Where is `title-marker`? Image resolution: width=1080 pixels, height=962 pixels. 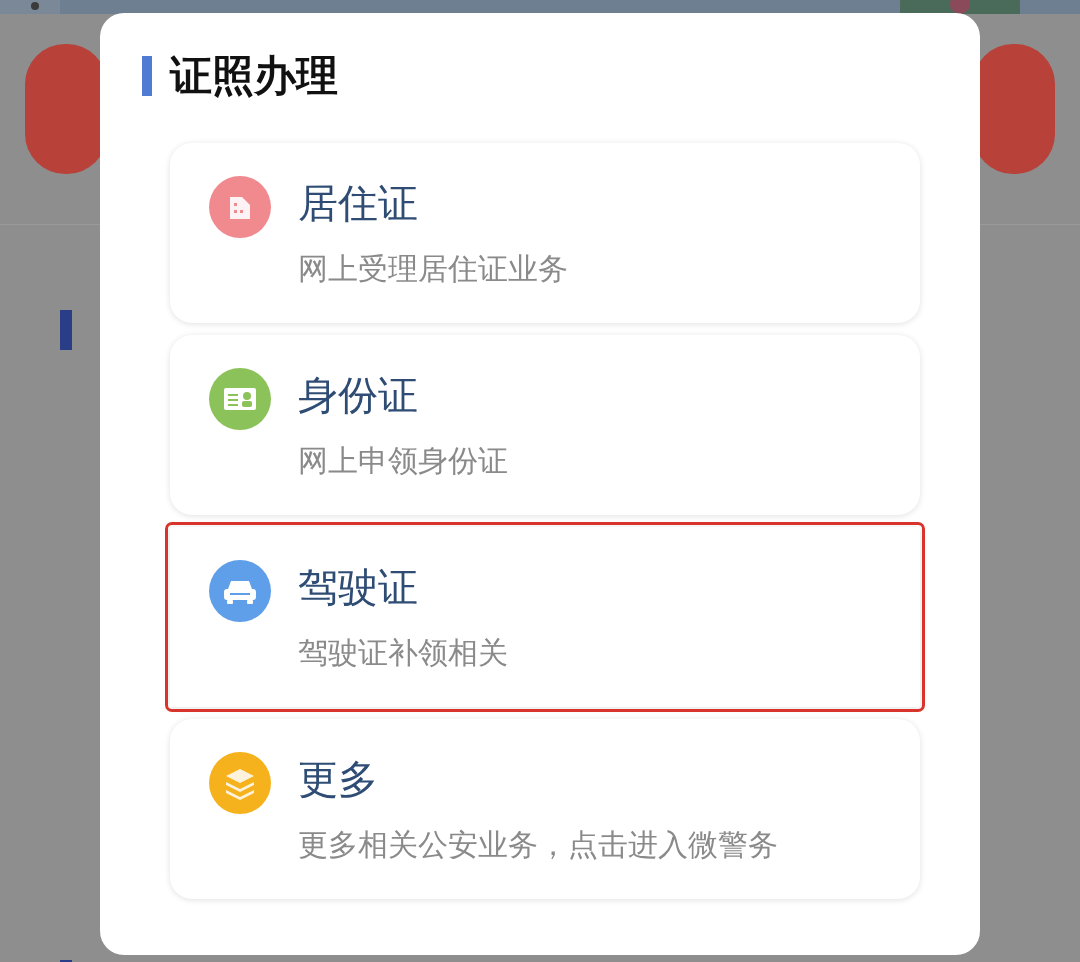
title-marker is located at coordinates (147, 76).